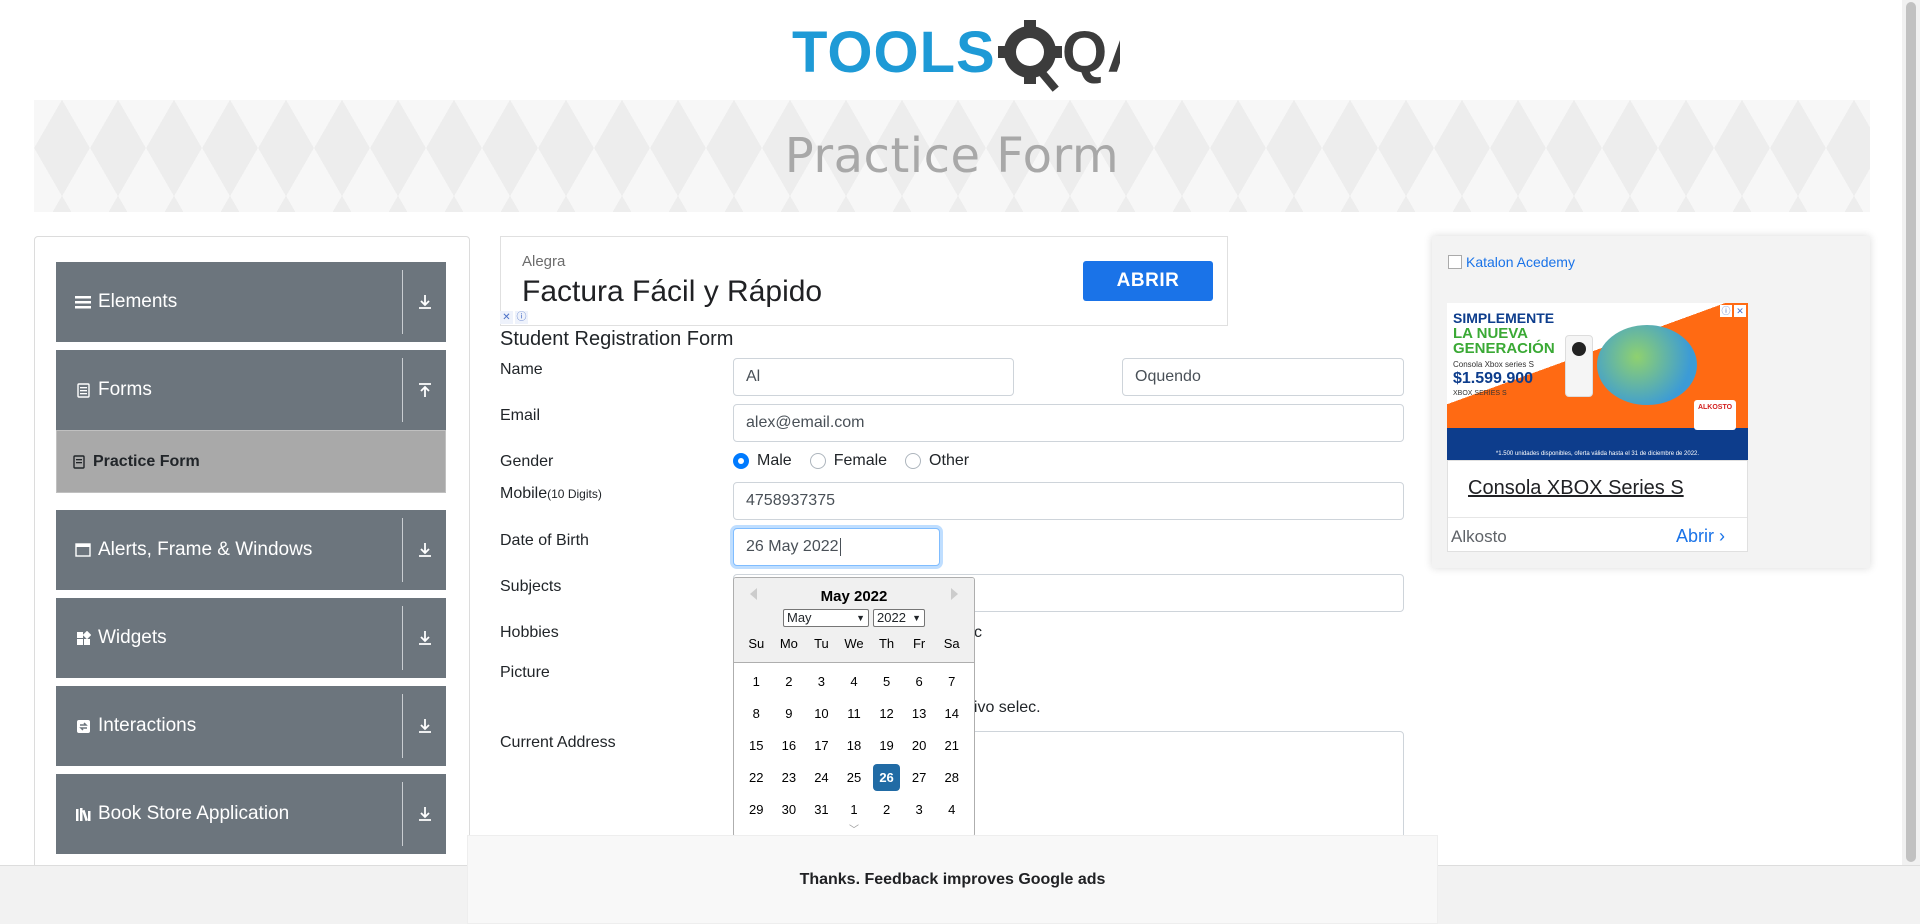  Describe the element at coordinates (826, 618) in the screenshot. I see `month-select: May ▼` at that location.